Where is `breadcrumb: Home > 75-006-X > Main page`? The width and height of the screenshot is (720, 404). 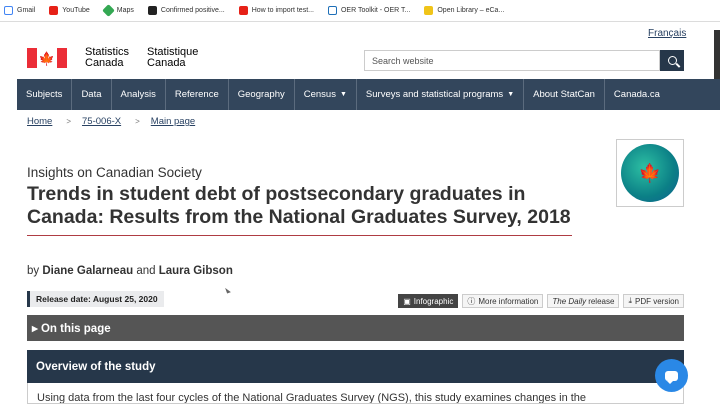 breadcrumb: Home > 75-006-X > Main page is located at coordinates (111, 121).